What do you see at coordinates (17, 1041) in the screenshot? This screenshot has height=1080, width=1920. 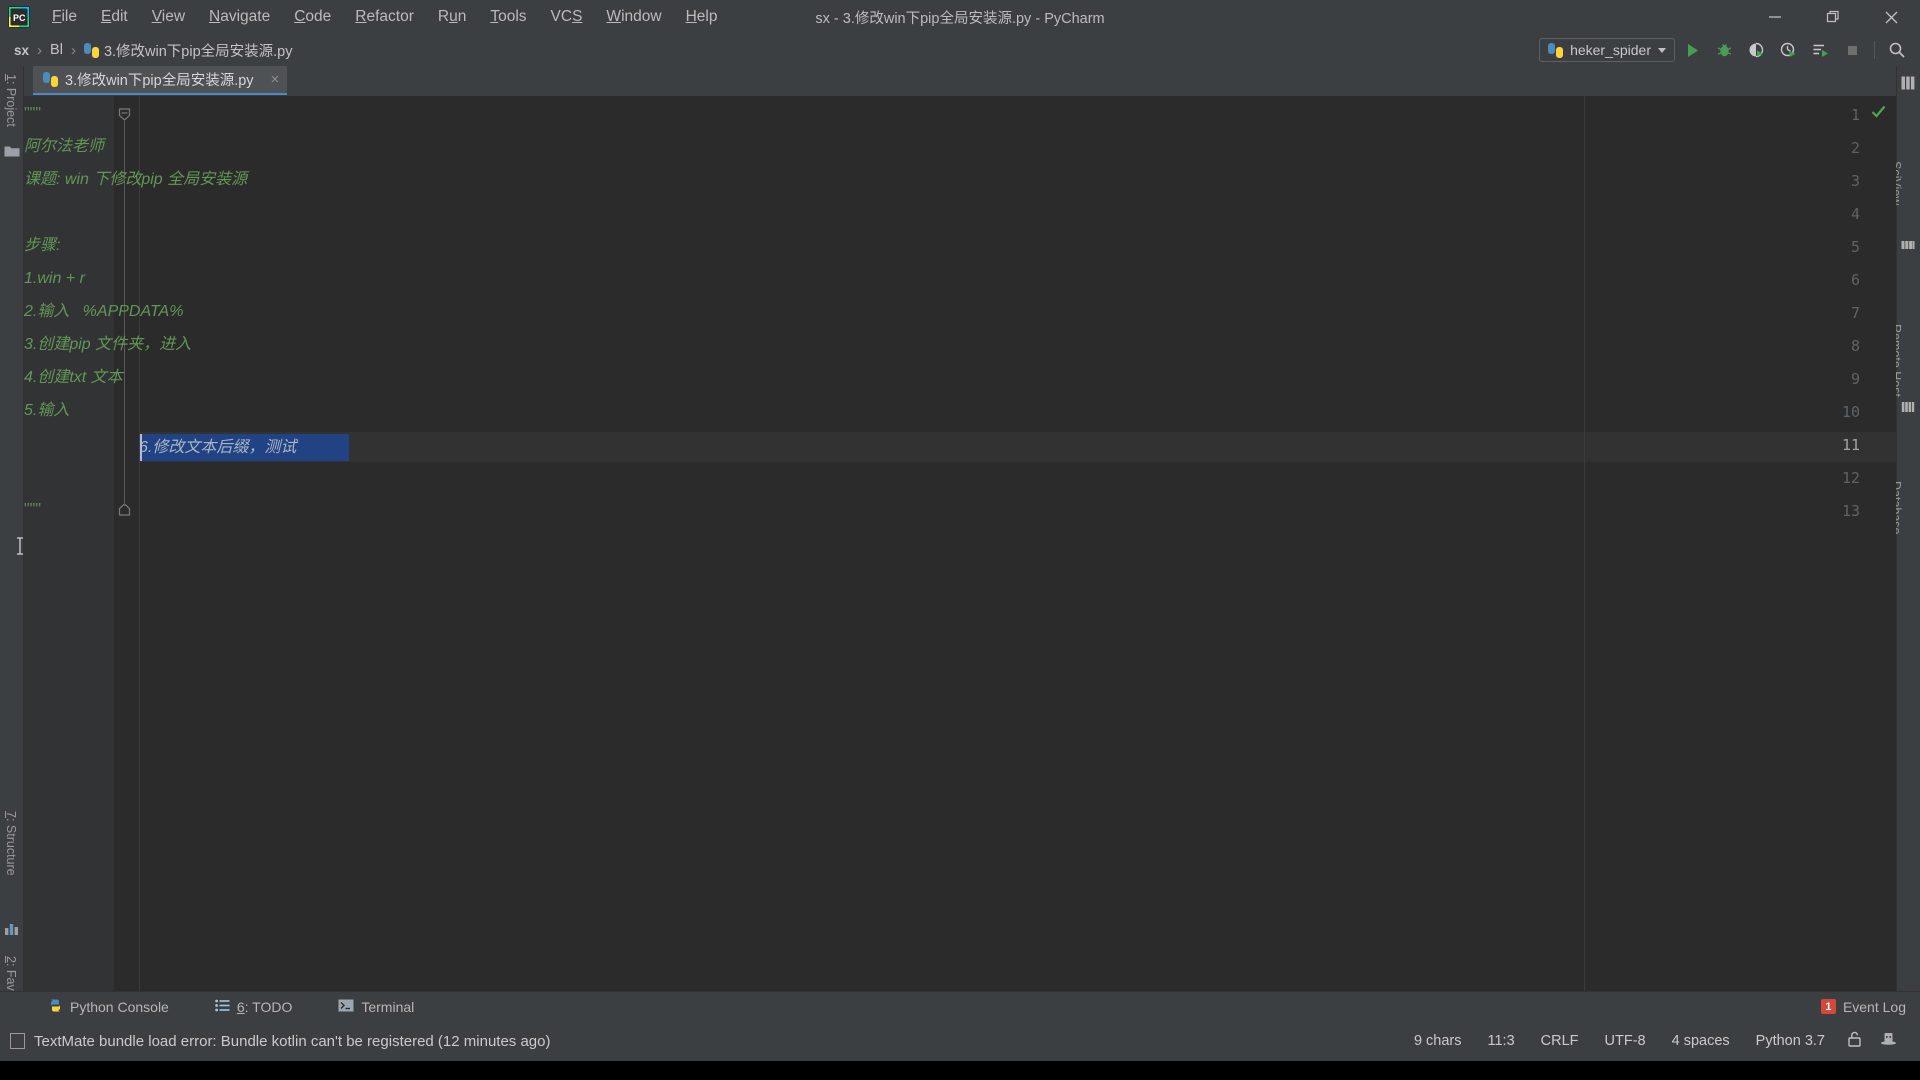 I see `notification-icon` at bounding box center [17, 1041].